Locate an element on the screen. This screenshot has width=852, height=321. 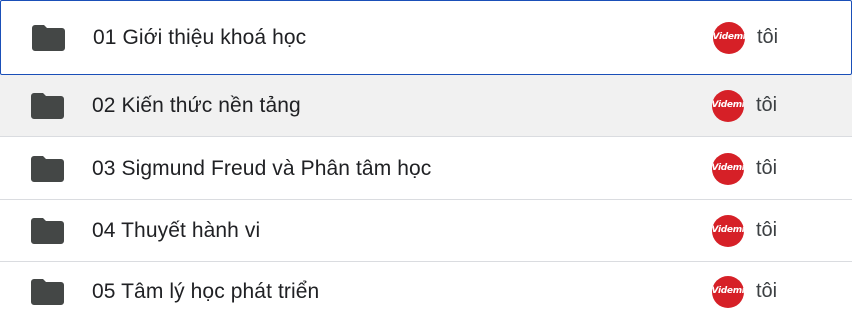
folder-name: 05 Tâm lý học phát triển is located at coordinates (206, 291).